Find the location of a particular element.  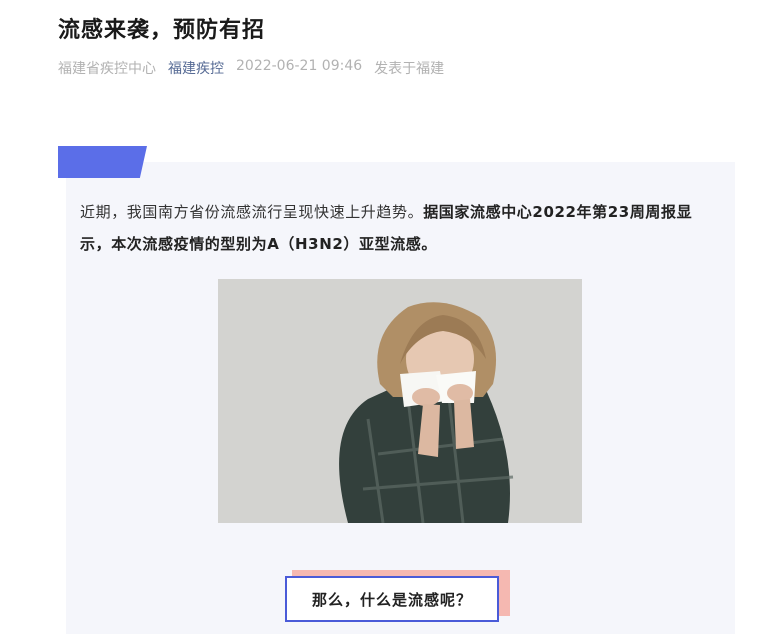

account-link: 福建疾控 is located at coordinates (196, 68).